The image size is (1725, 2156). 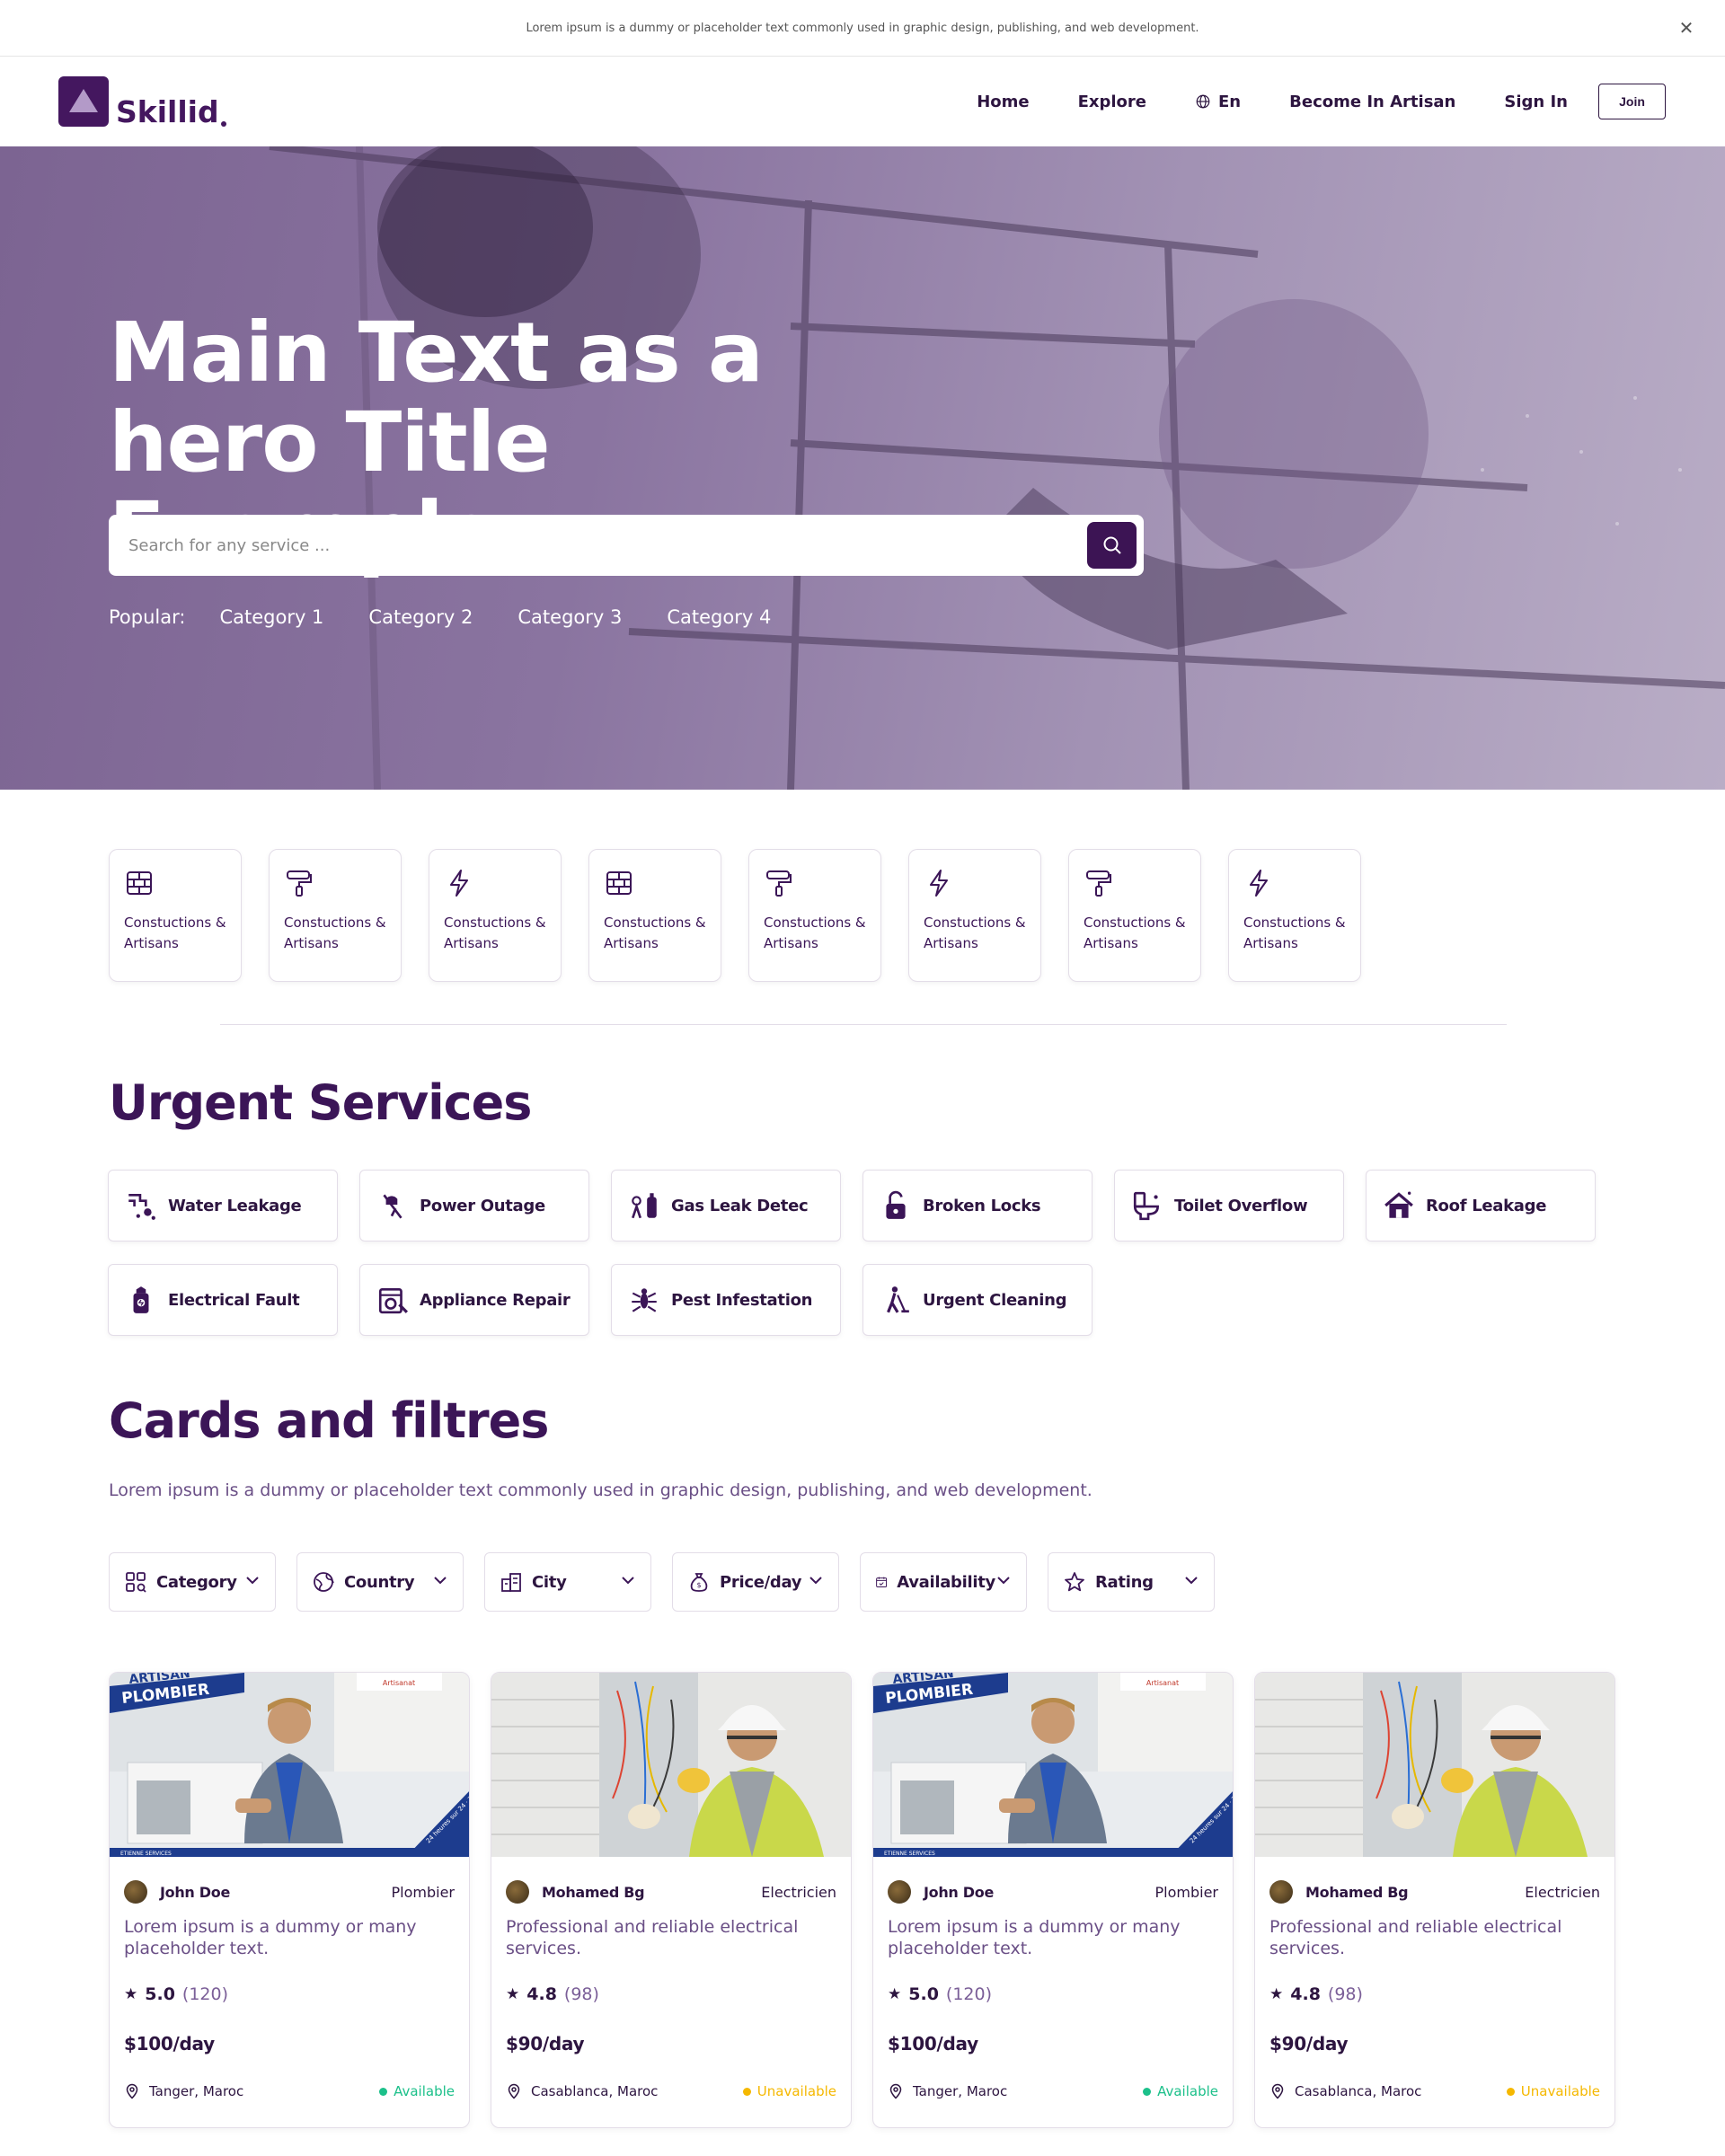 What do you see at coordinates (474, 1205) in the screenshot?
I see `urgent-service-button: Power Outage` at bounding box center [474, 1205].